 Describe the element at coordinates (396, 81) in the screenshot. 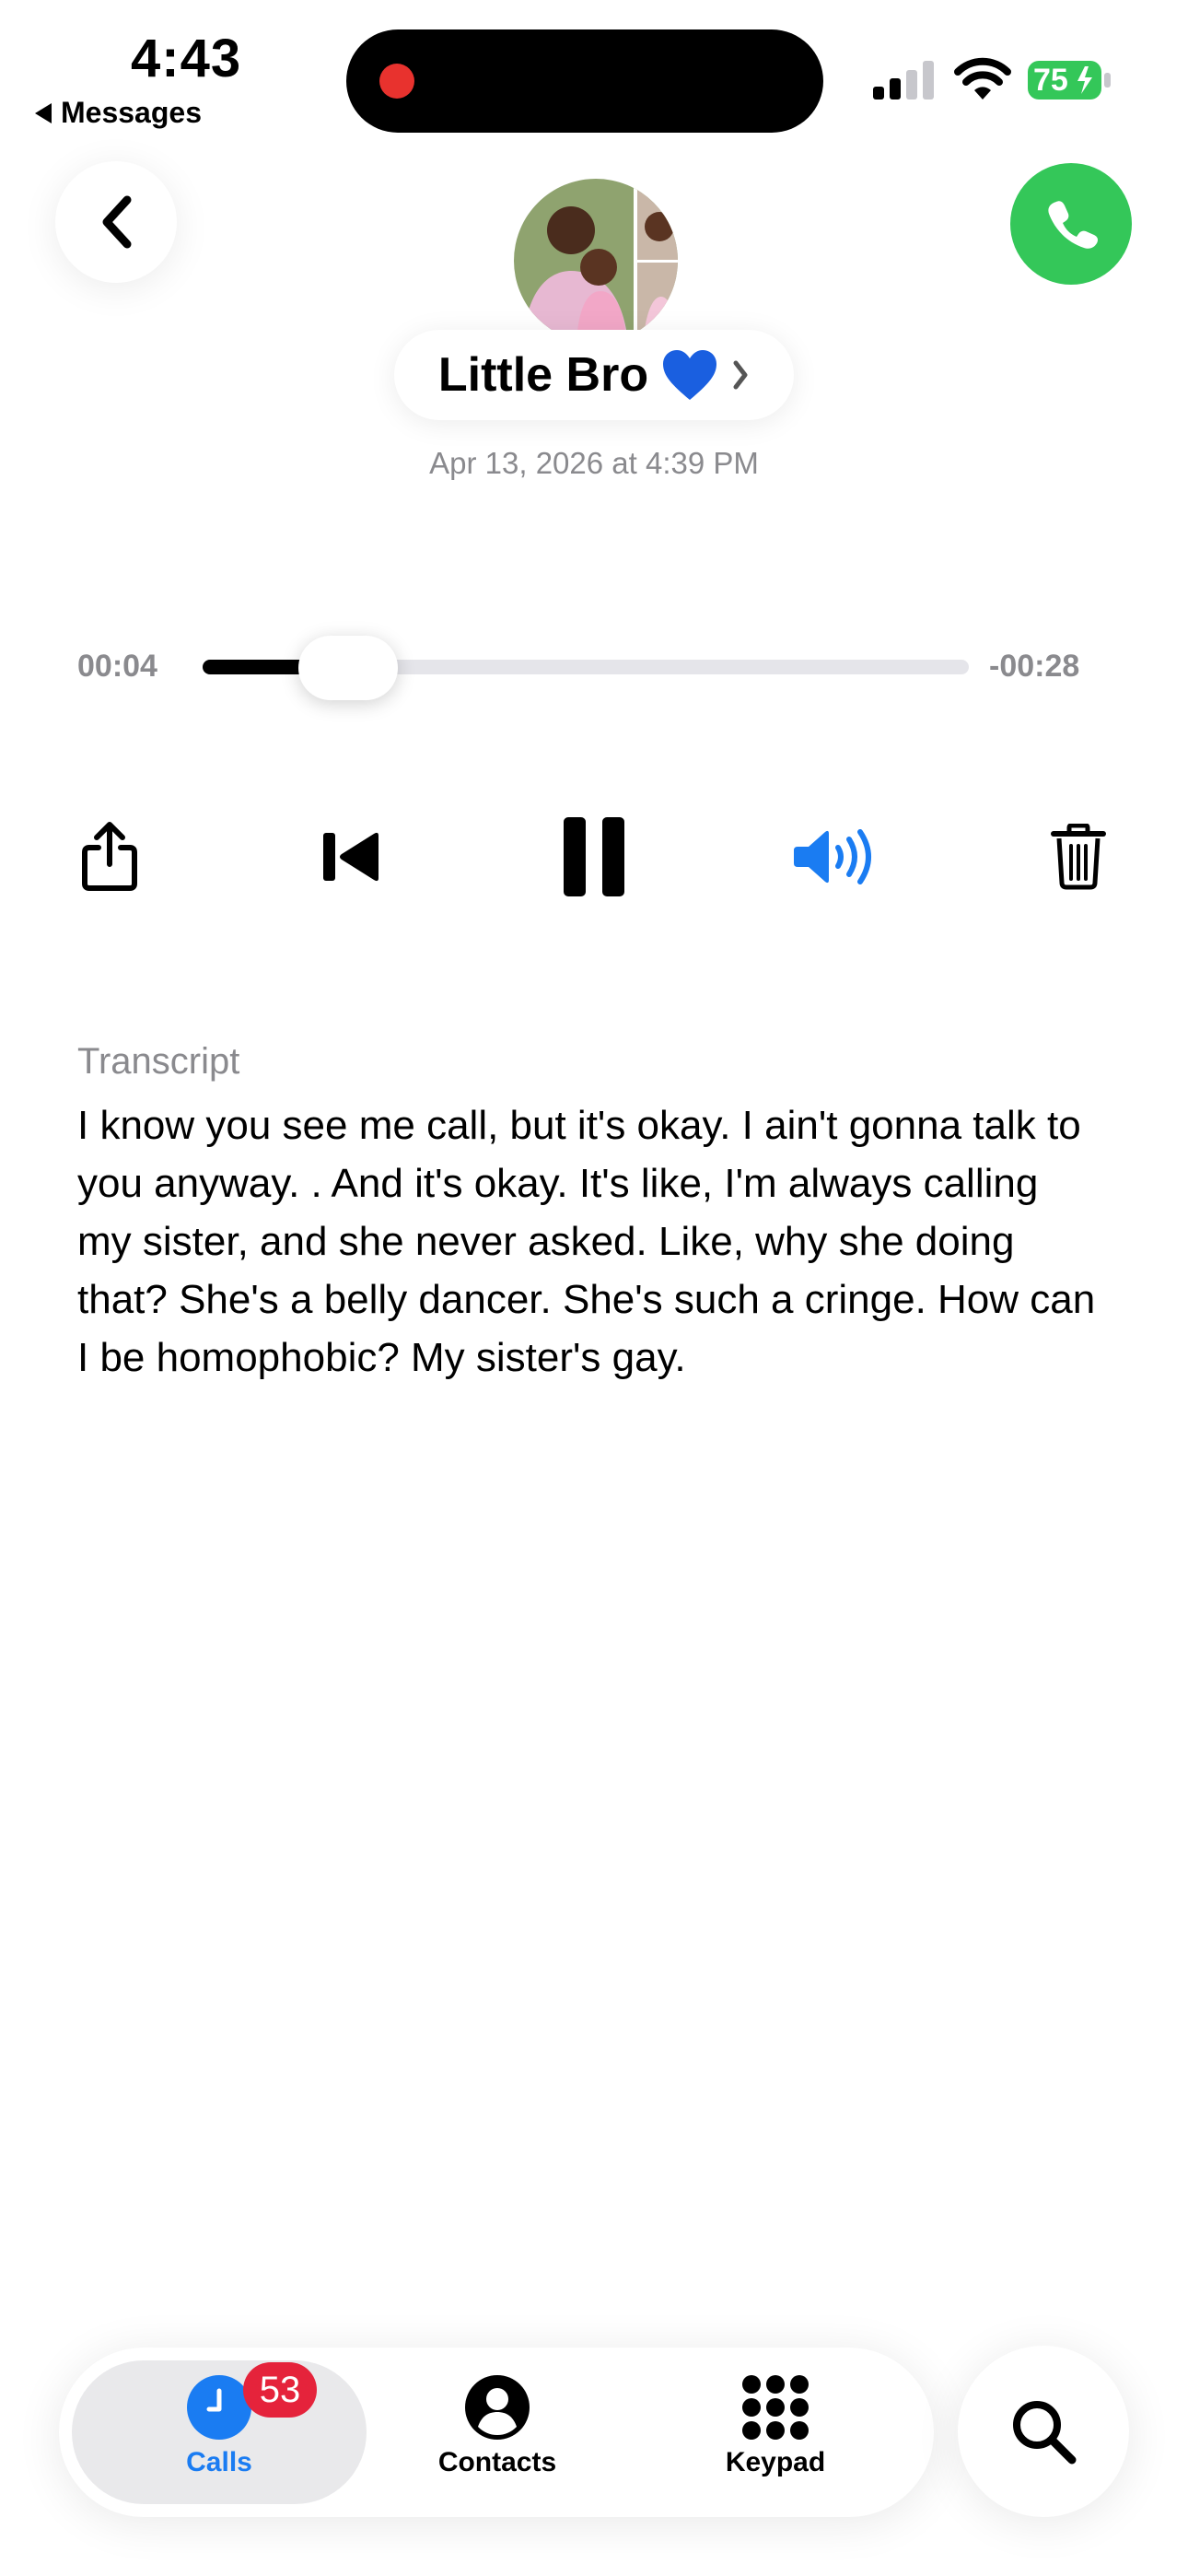

I see `recording-dot-icon` at that location.